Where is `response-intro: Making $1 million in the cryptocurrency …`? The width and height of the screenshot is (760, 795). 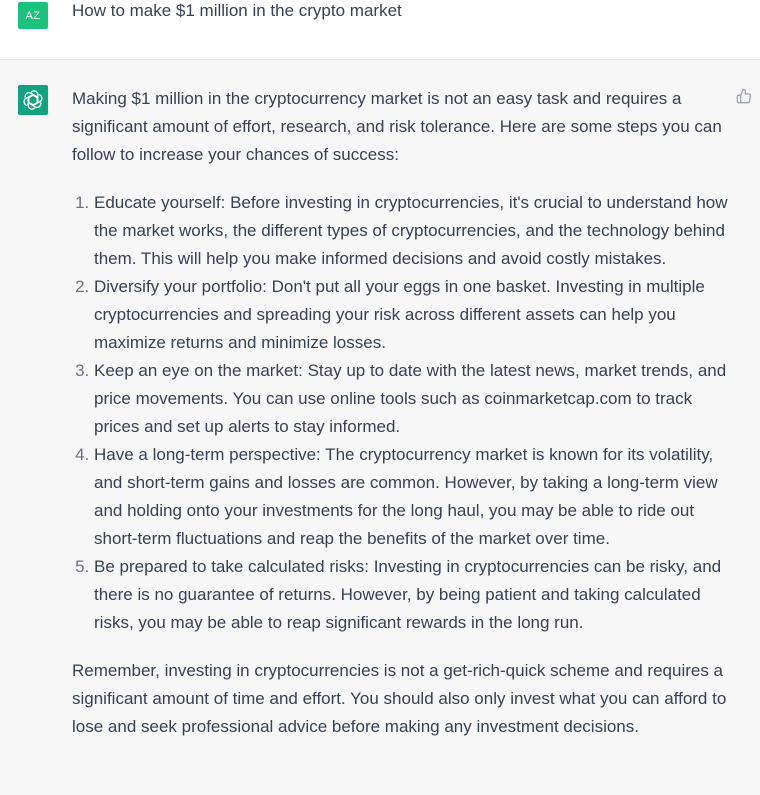 response-intro: Making $1 million in the cryptocurrency … is located at coordinates (397, 126).